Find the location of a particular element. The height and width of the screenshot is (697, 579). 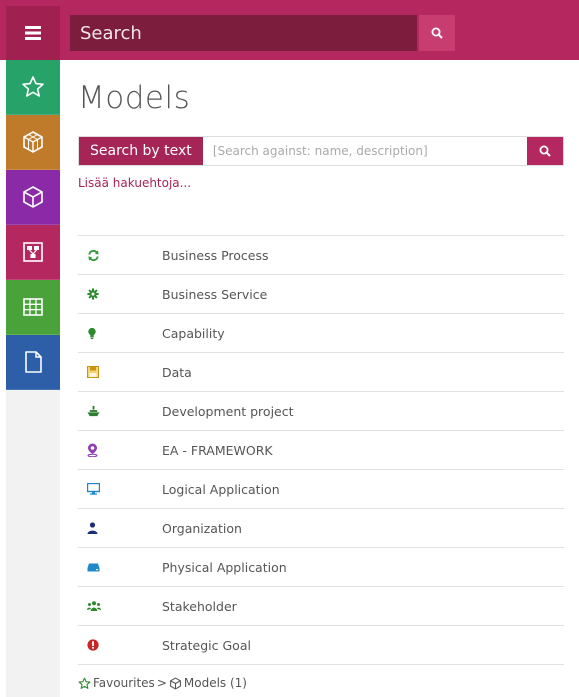

model-name: EA - FRAMEWORK is located at coordinates (217, 450).